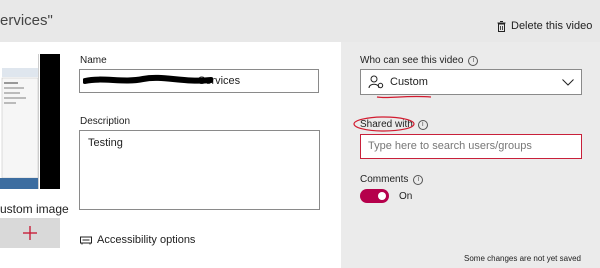  I want to click on annotation-underline, so click(404, 97).